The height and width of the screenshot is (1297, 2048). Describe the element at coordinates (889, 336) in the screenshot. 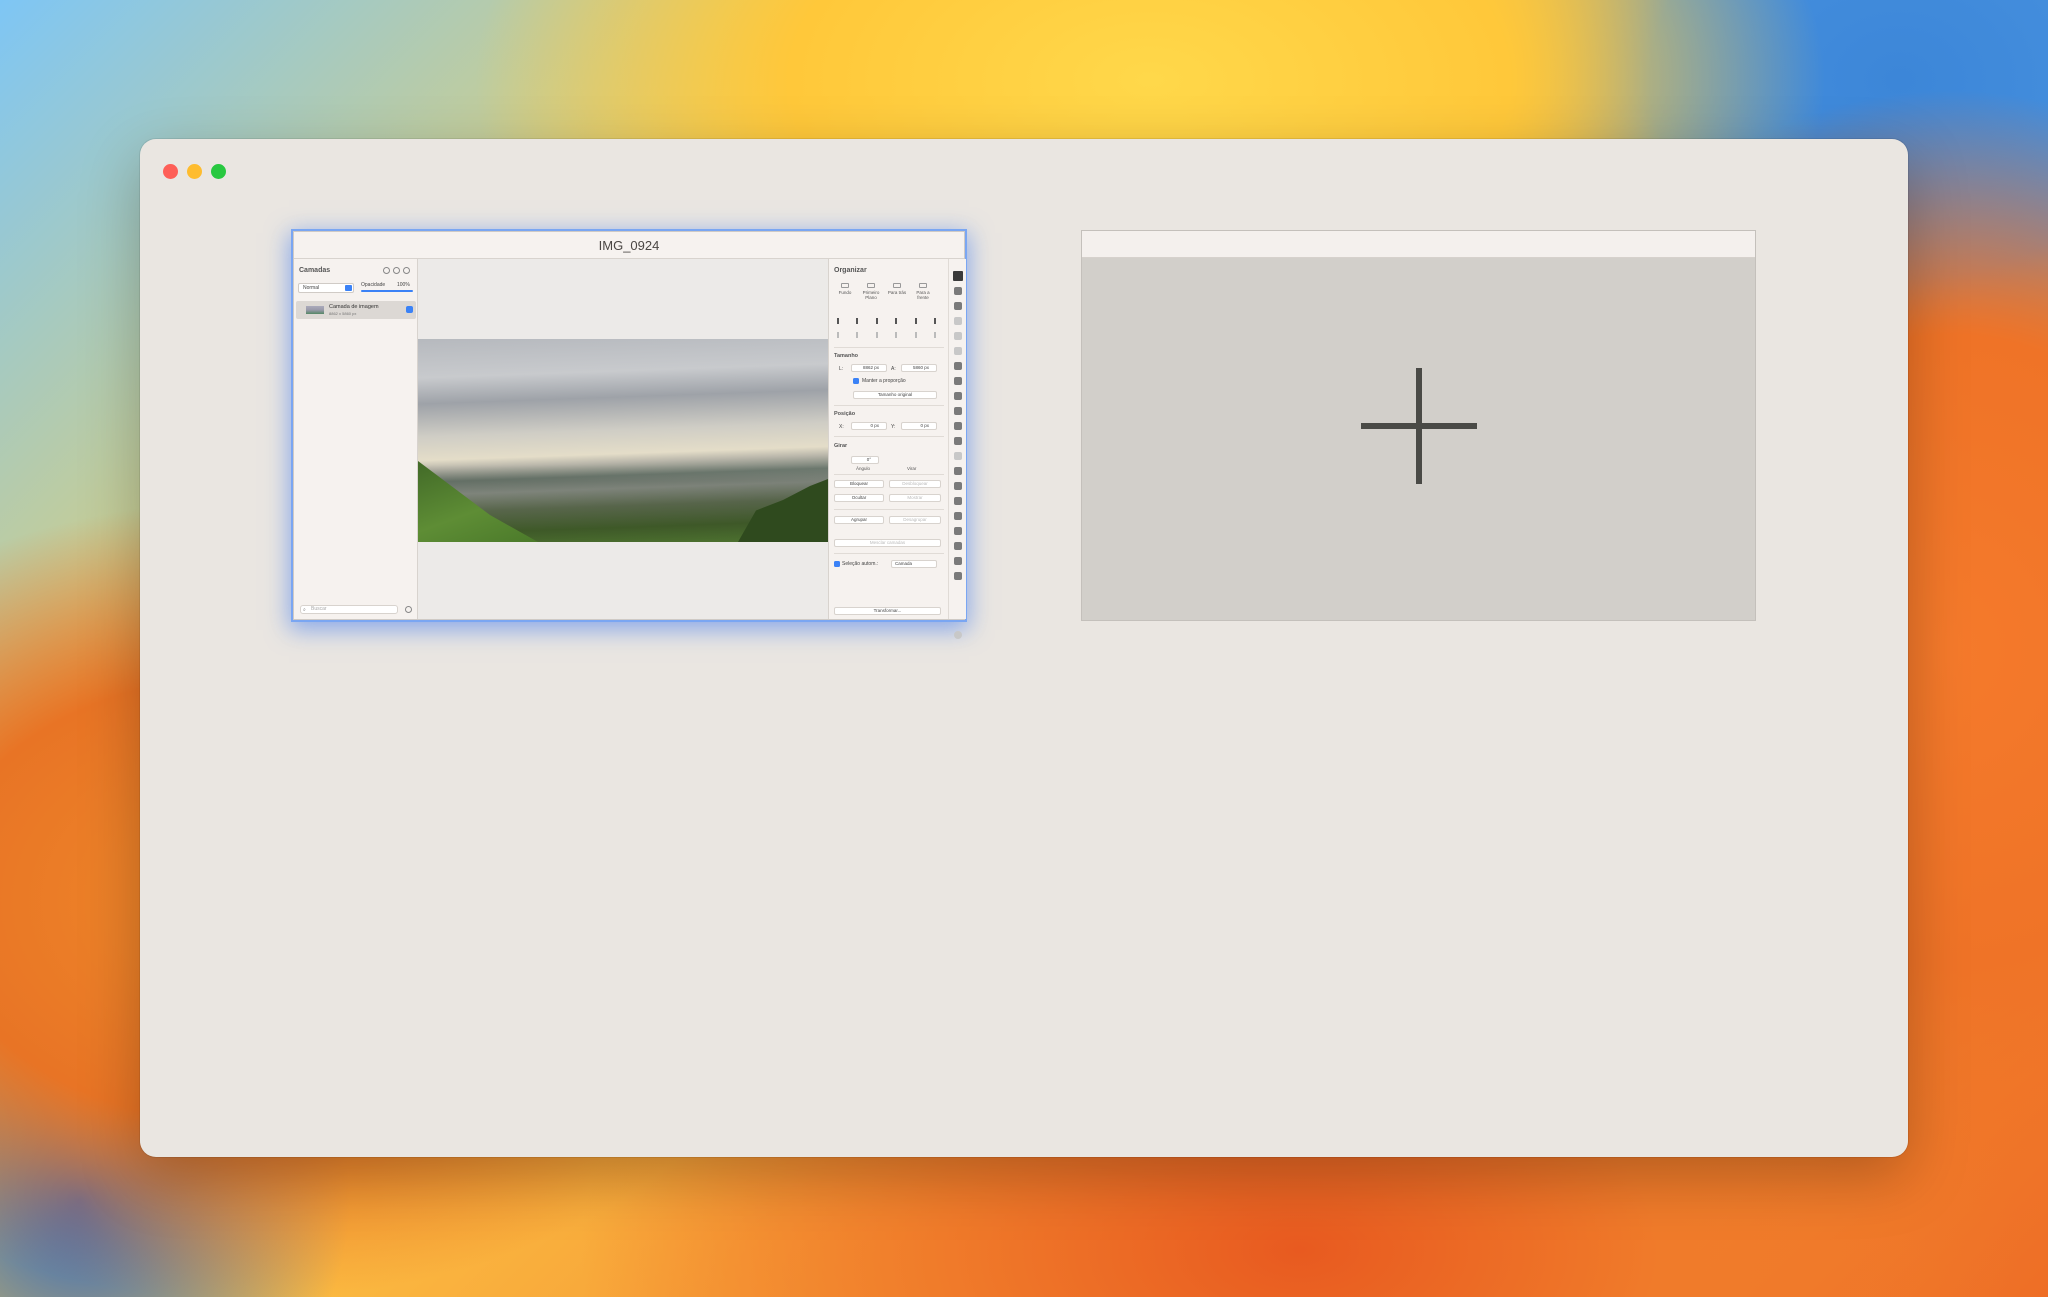

I see `distribute-row` at that location.